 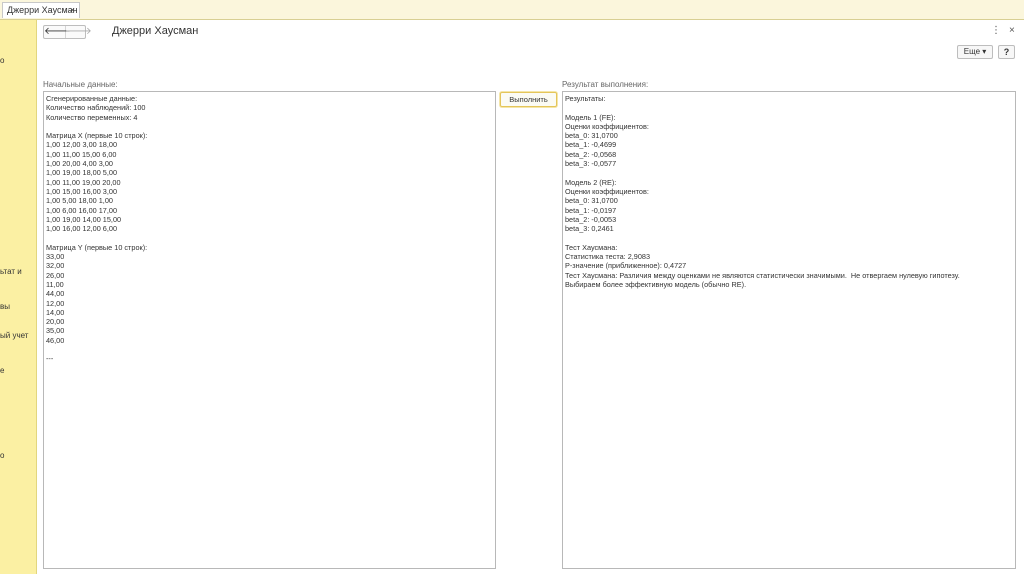 I want to click on more-menu-icon: ⋮, so click(x=996, y=30).